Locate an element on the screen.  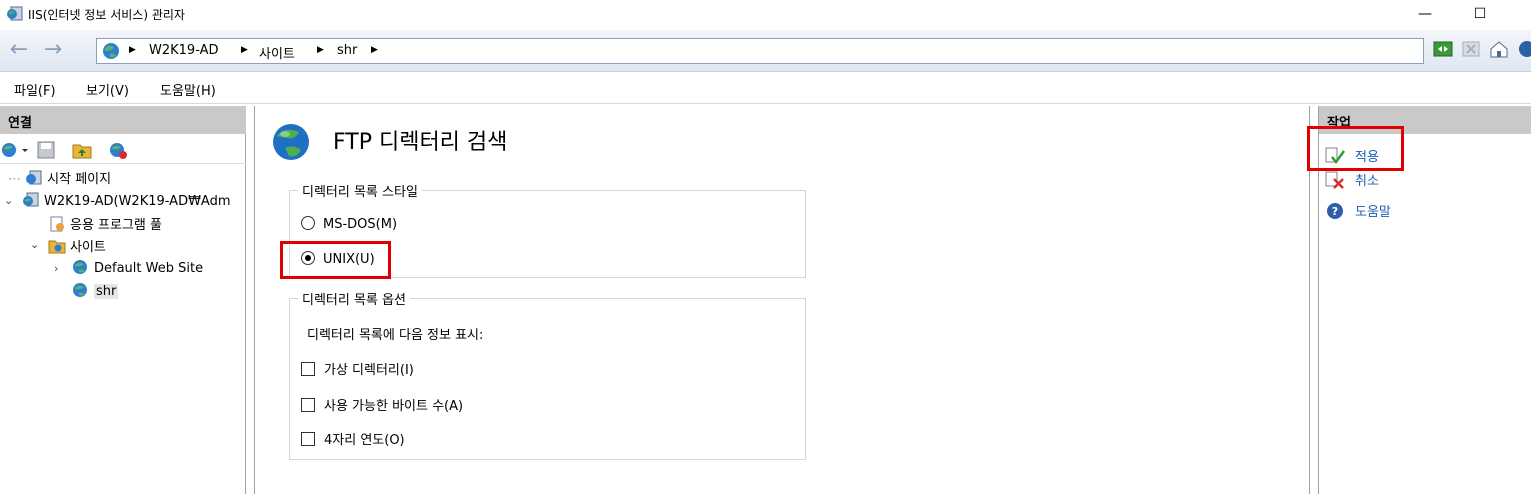
listing-options-description: 디렉터리 목록에 다음 정보 표시: is located at coordinates (395, 335).